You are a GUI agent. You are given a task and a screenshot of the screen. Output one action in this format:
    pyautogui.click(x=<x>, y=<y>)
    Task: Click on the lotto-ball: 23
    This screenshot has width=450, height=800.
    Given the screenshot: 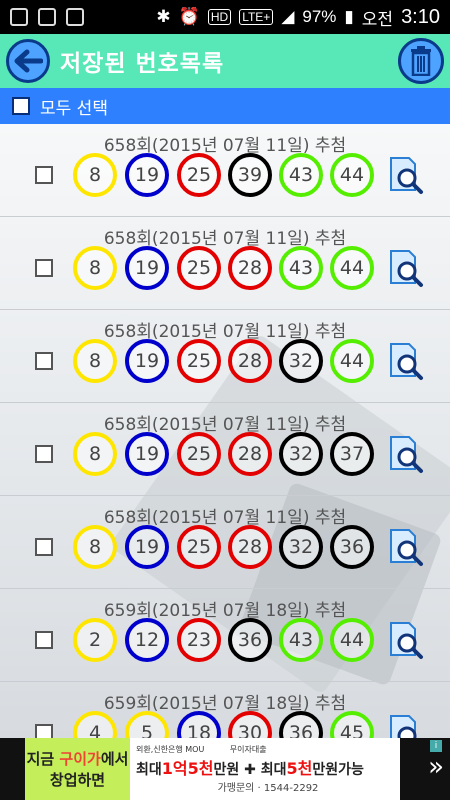 What is the action you would take?
    pyautogui.click(x=199, y=640)
    